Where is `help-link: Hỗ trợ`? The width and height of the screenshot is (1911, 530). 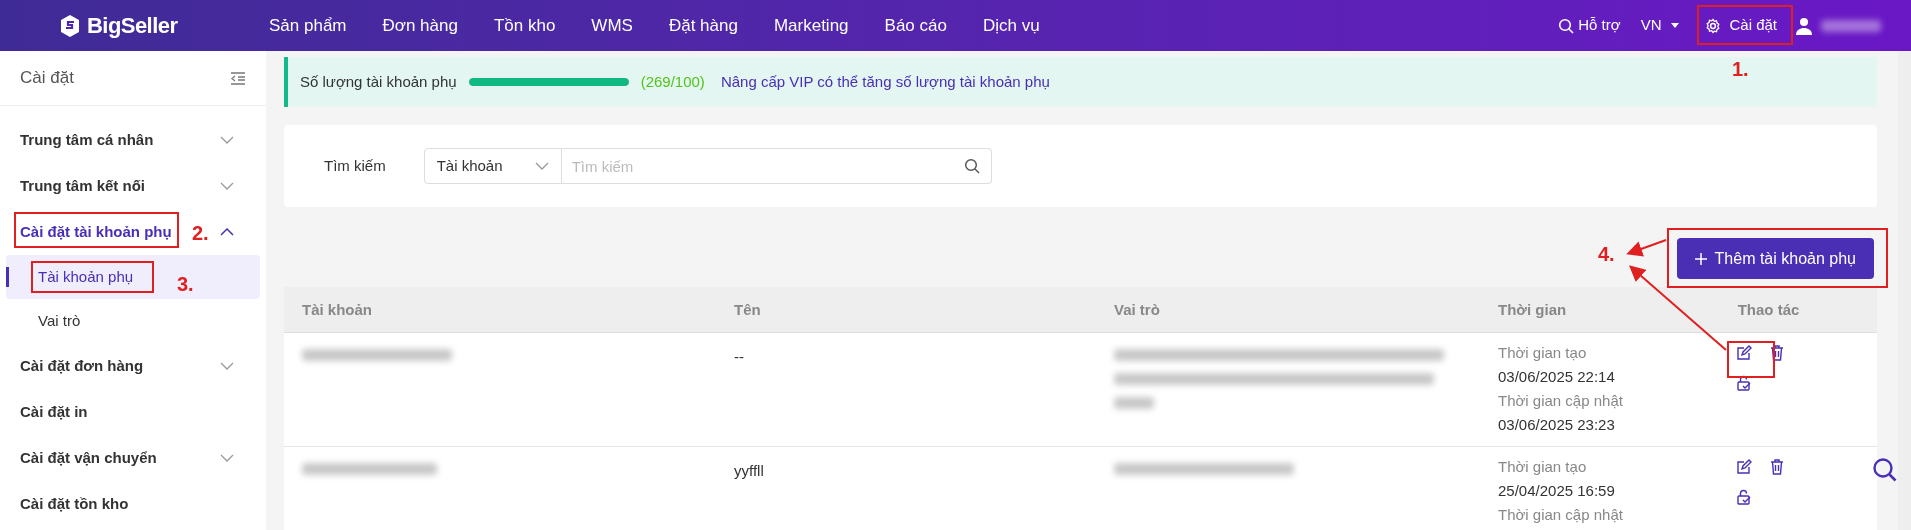
help-link: Hỗ trợ is located at coordinates (1599, 25).